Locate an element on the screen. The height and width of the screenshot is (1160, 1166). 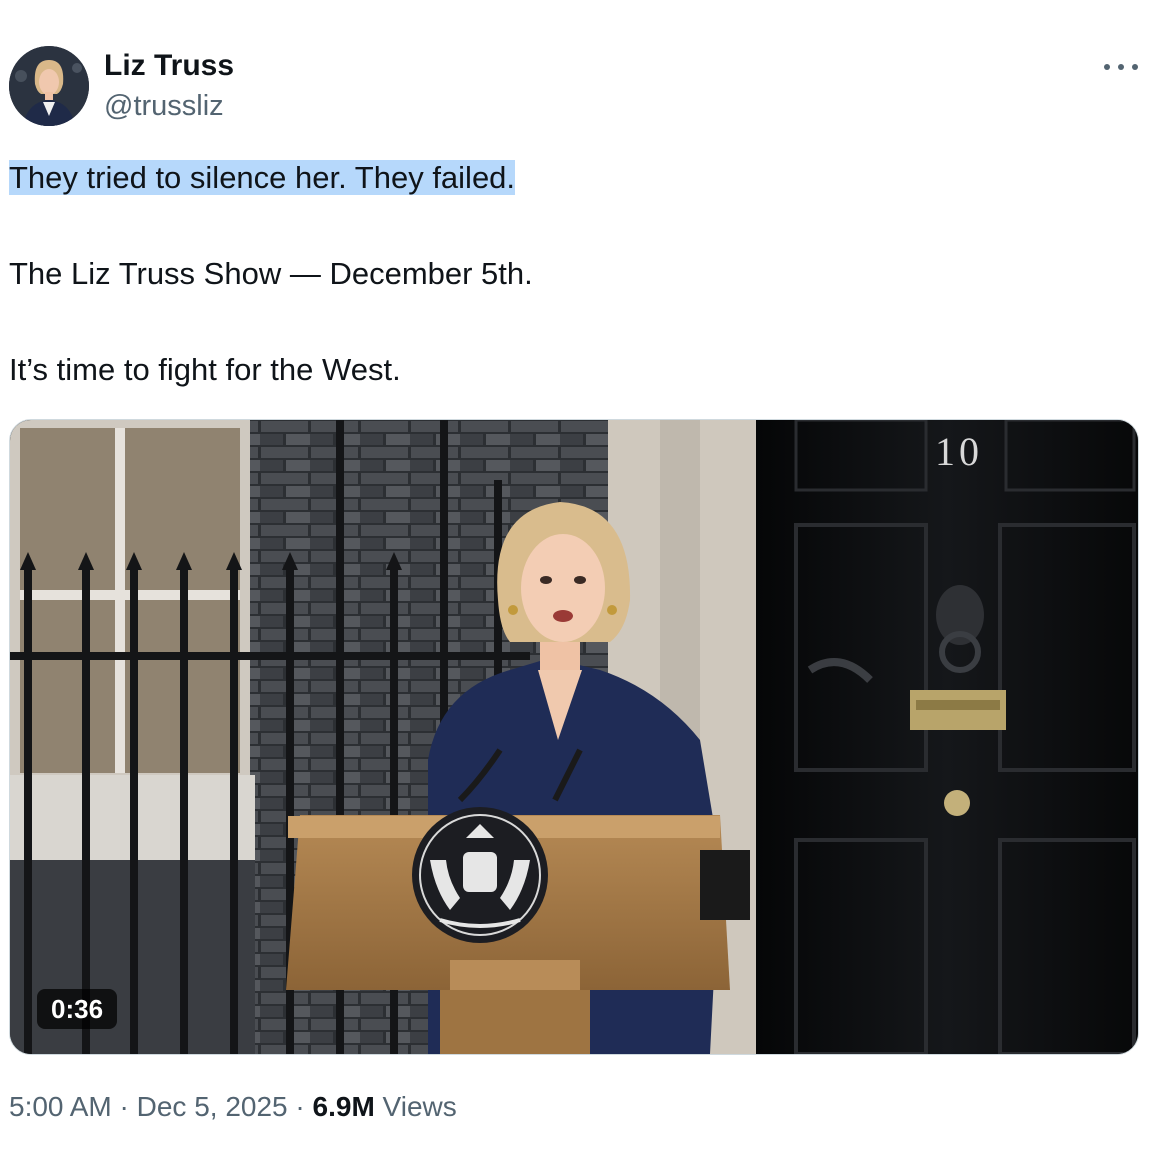
door-number-text: 10 is located at coordinates (959, 451).